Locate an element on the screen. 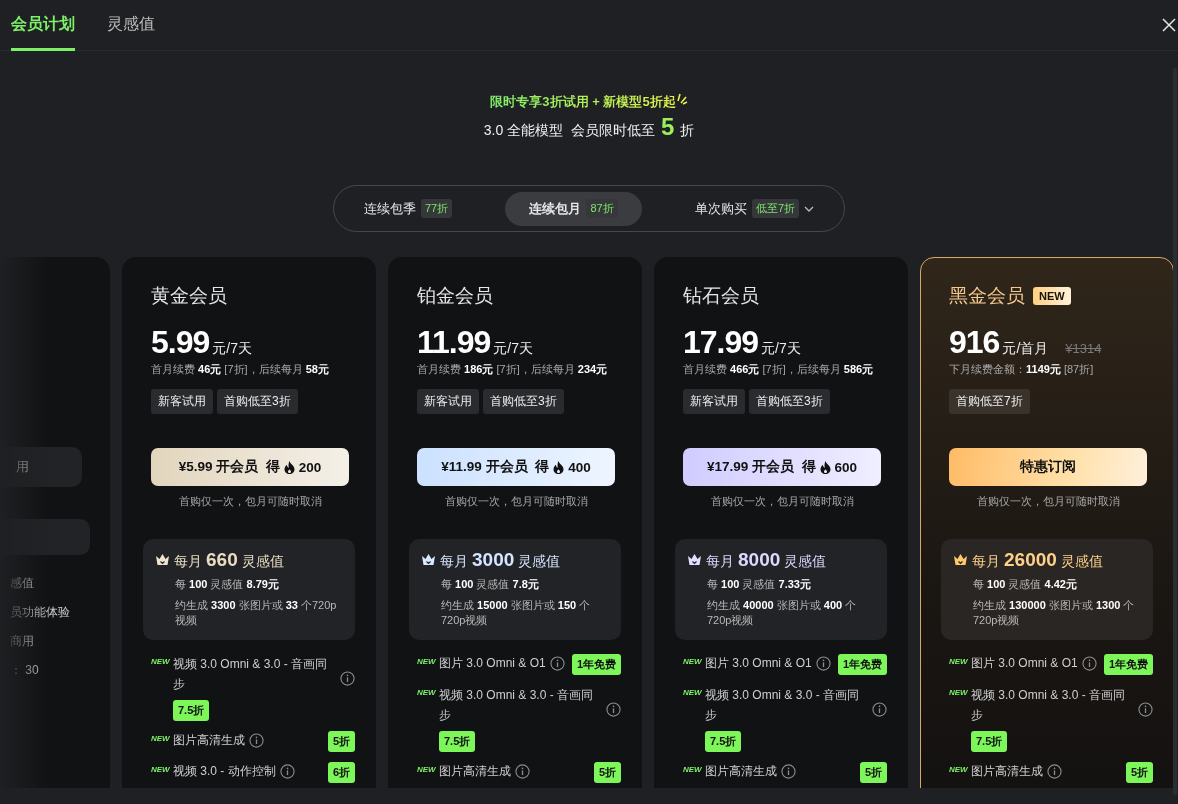  plan-price: 5.99 is located at coordinates (180, 342).